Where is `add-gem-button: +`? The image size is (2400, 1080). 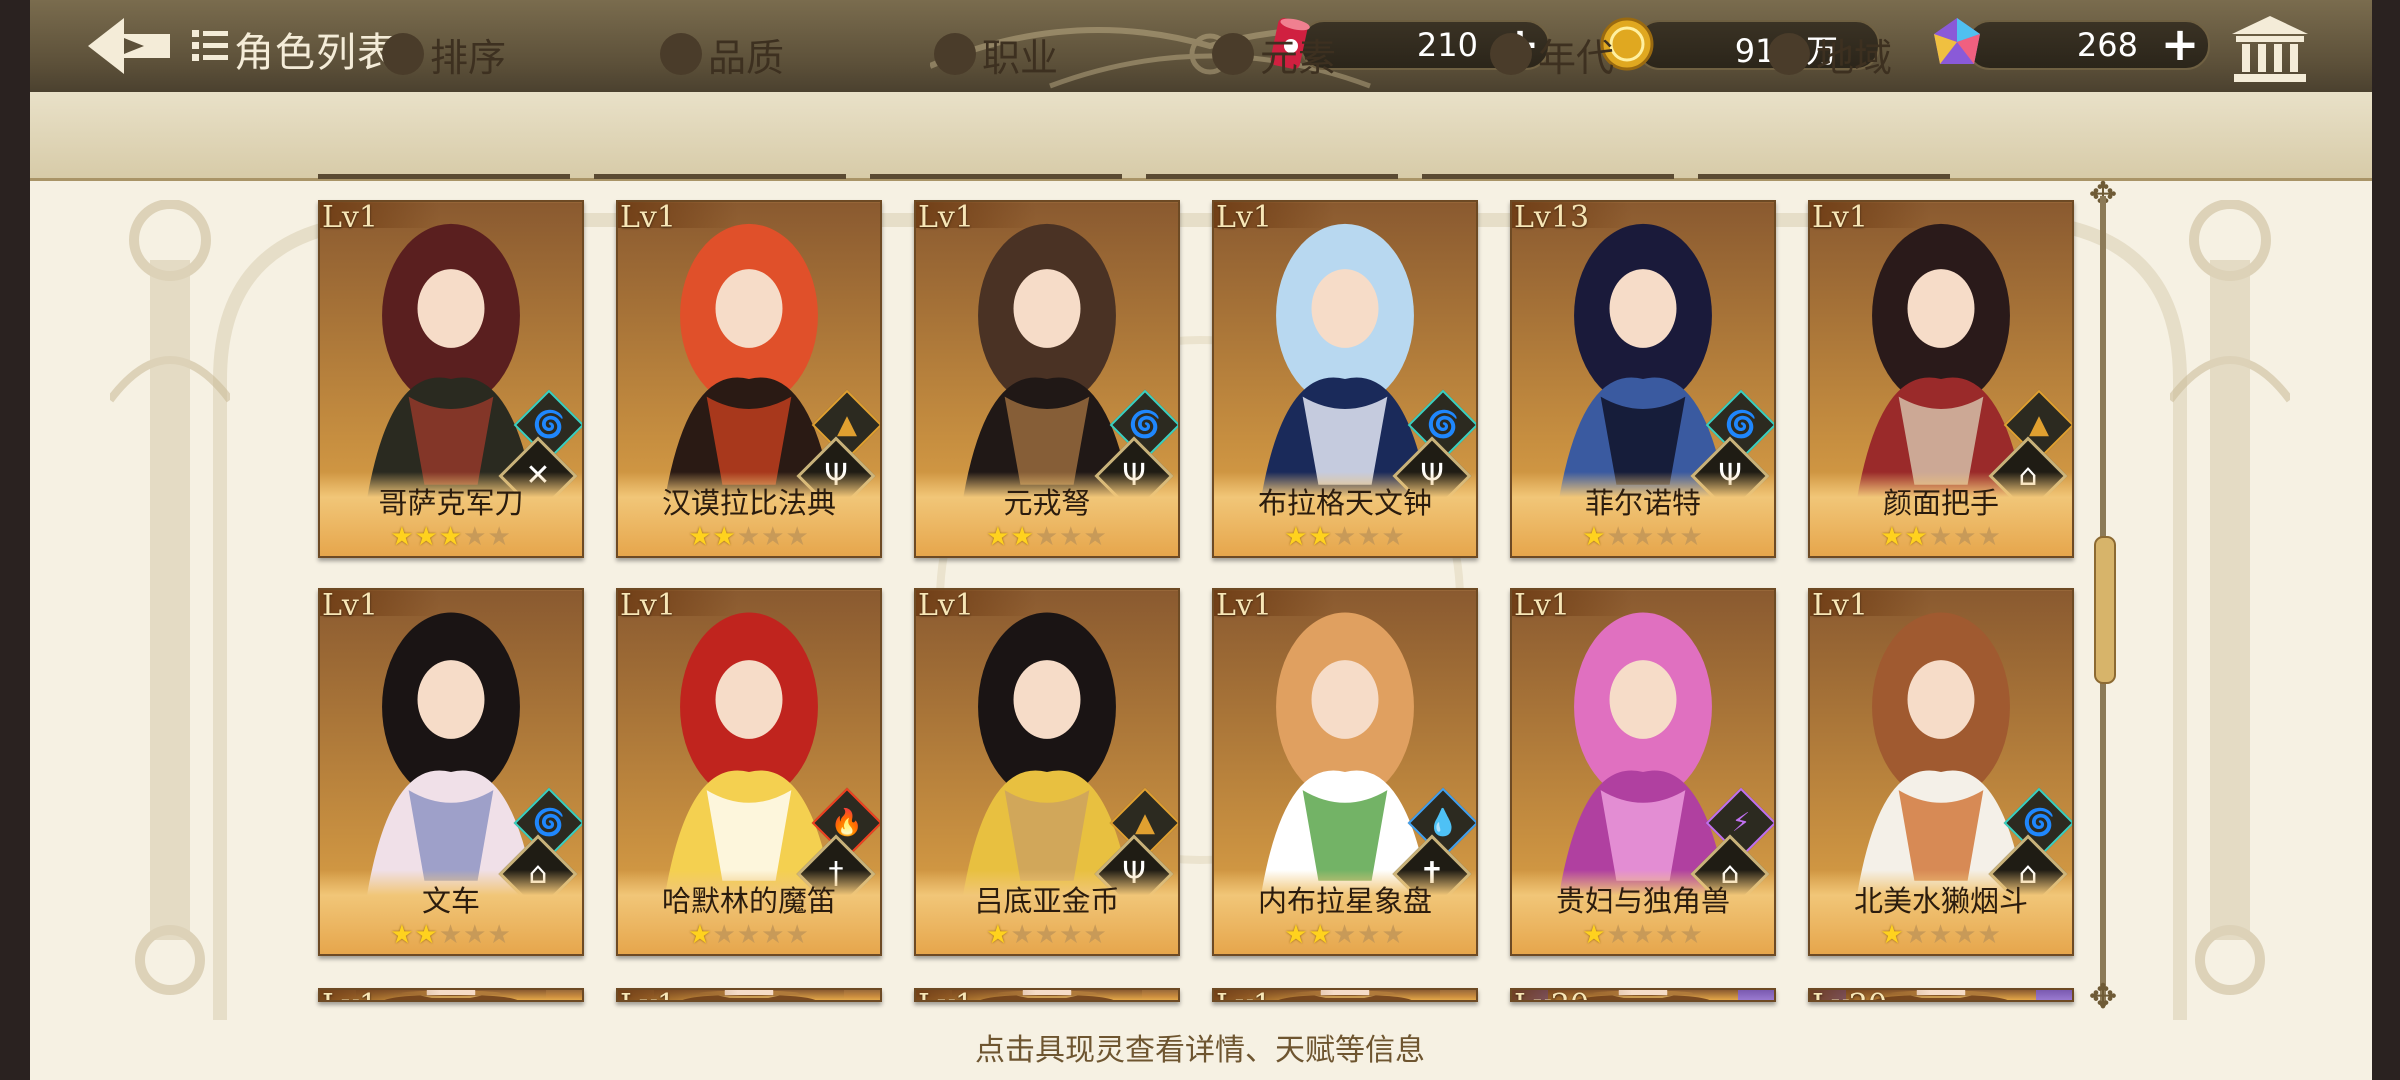
add-gem-button: + is located at coordinates (2180, 44).